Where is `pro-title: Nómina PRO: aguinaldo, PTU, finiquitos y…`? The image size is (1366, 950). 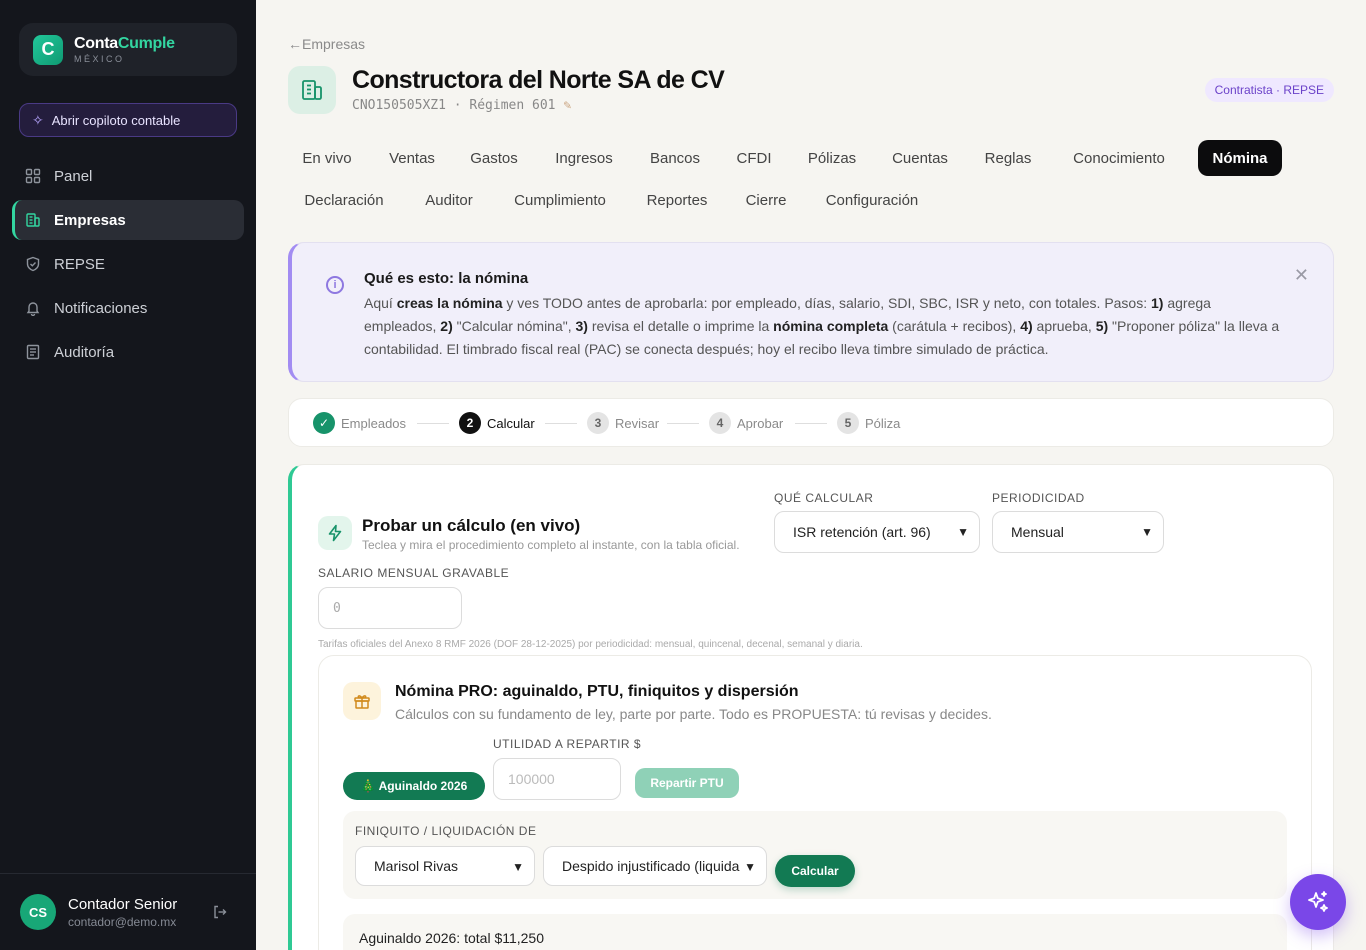 pro-title: Nómina PRO: aguinaldo, PTU, finiquitos y… is located at coordinates (597, 691).